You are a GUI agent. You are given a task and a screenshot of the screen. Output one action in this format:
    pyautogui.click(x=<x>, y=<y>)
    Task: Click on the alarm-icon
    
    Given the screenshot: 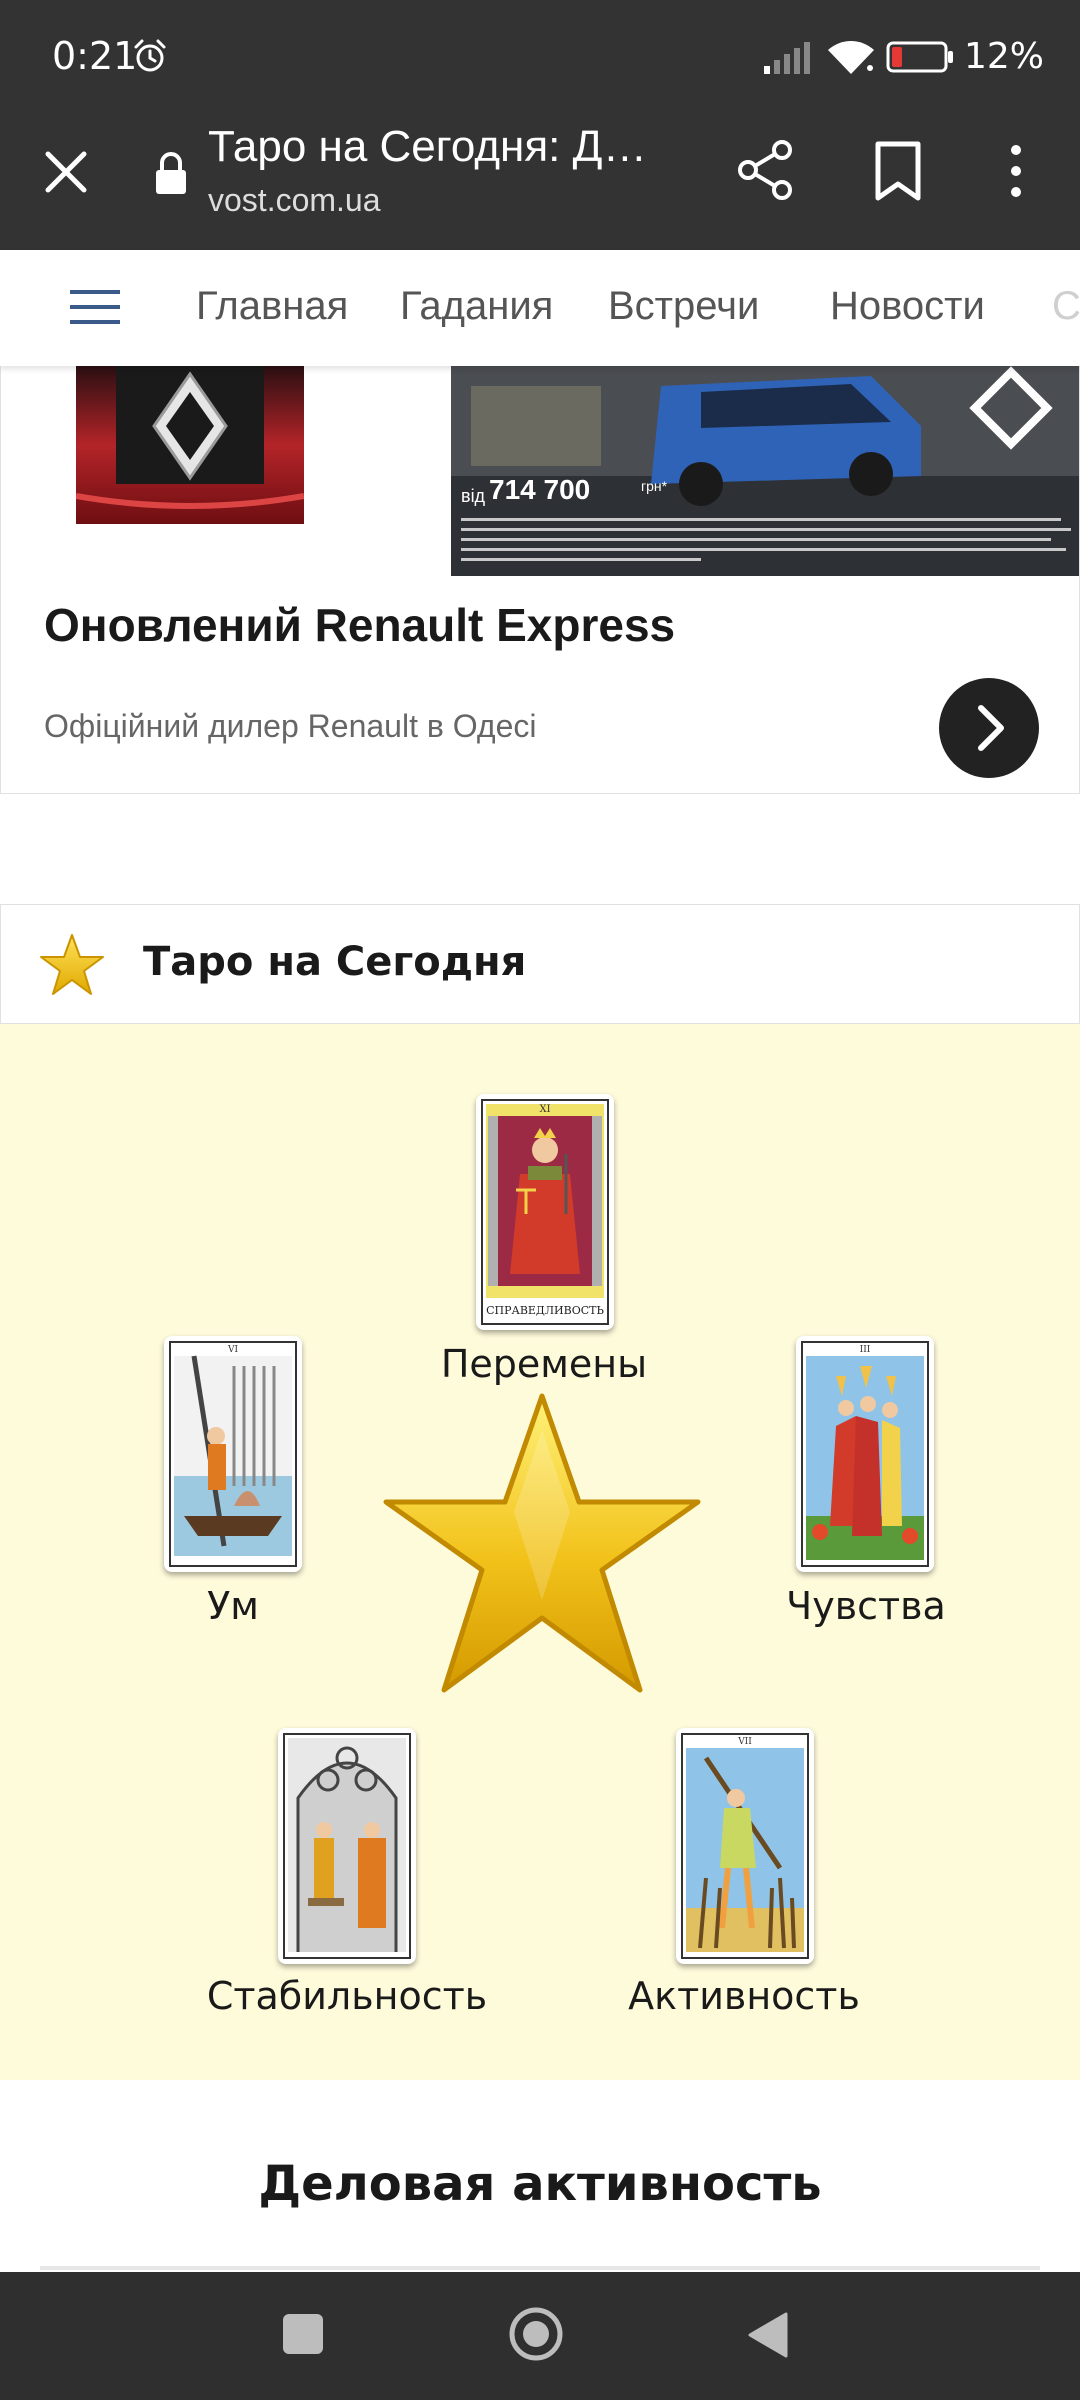 What is the action you would take?
    pyautogui.click(x=150, y=55)
    